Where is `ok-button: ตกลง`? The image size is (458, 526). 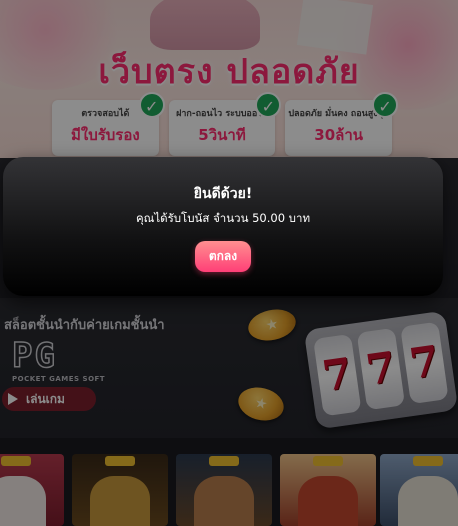 ok-button: ตกลง is located at coordinates (223, 256).